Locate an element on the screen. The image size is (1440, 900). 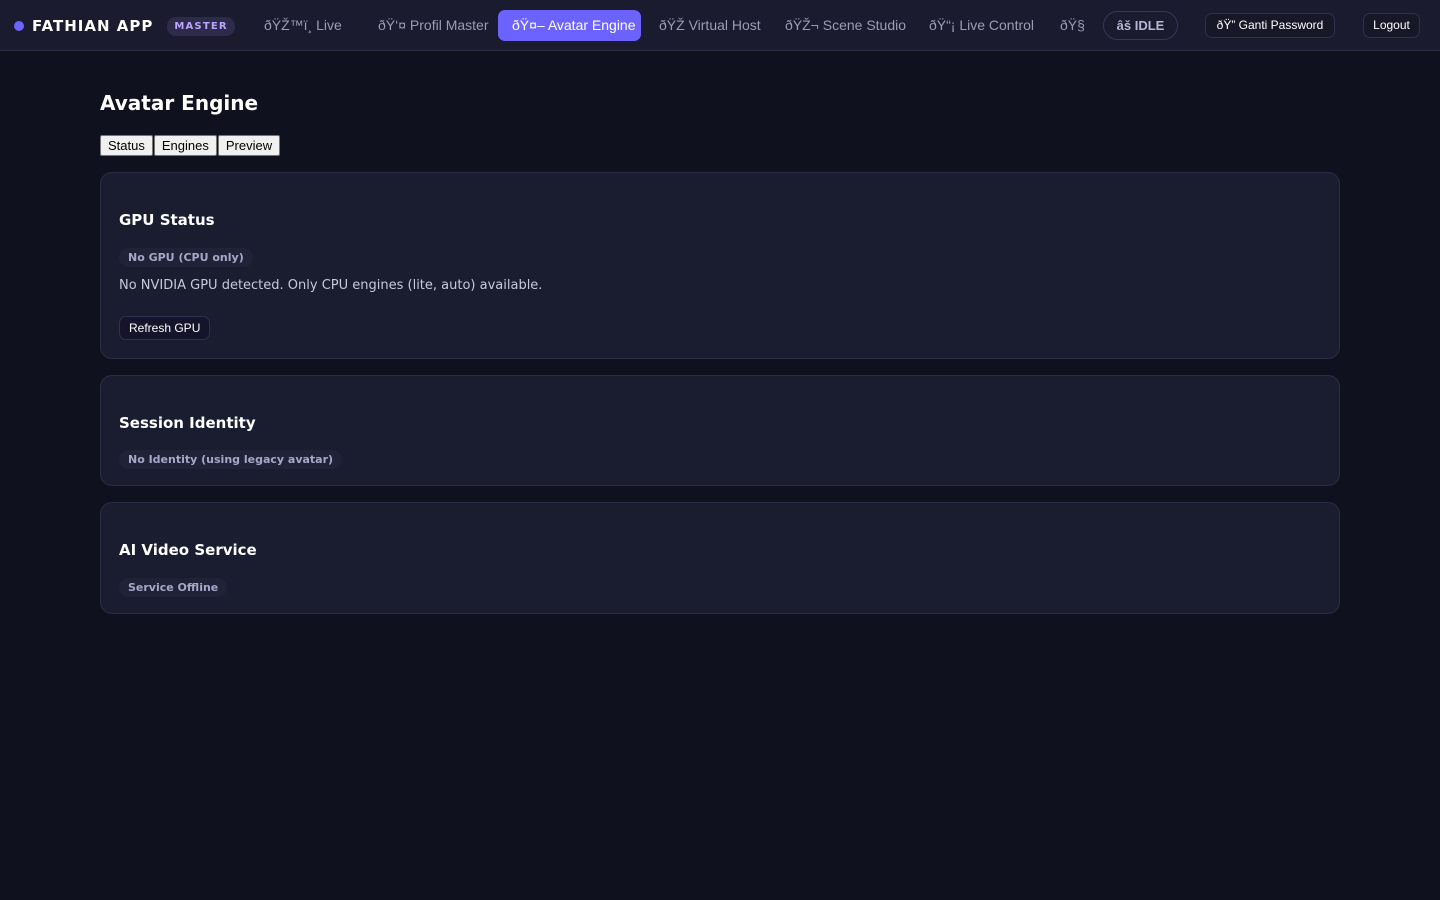
nav-item-live: ðŸŽ™ï¸ Live is located at coordinates (303, 25).